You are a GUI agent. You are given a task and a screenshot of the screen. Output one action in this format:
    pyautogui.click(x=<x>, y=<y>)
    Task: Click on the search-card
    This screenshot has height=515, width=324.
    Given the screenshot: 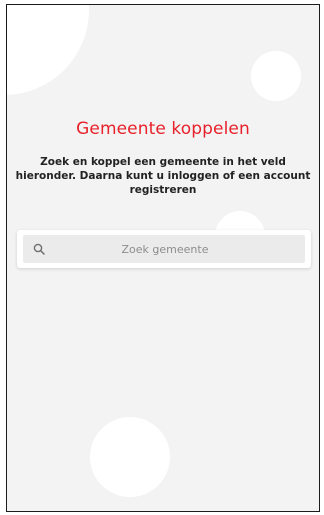 What is the action you would take?
    pyautogui.click(x=164, y=249)
    